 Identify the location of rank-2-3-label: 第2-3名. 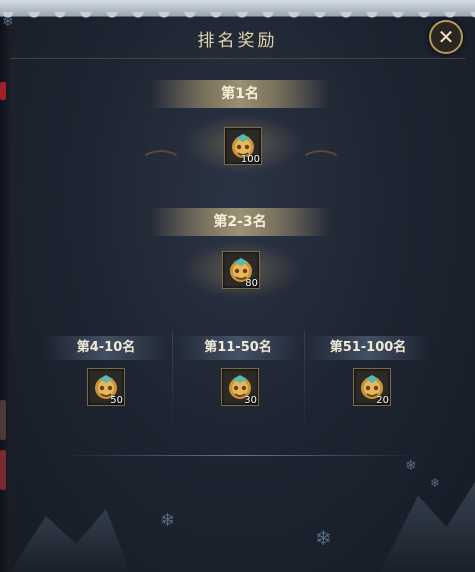
(240, 222).